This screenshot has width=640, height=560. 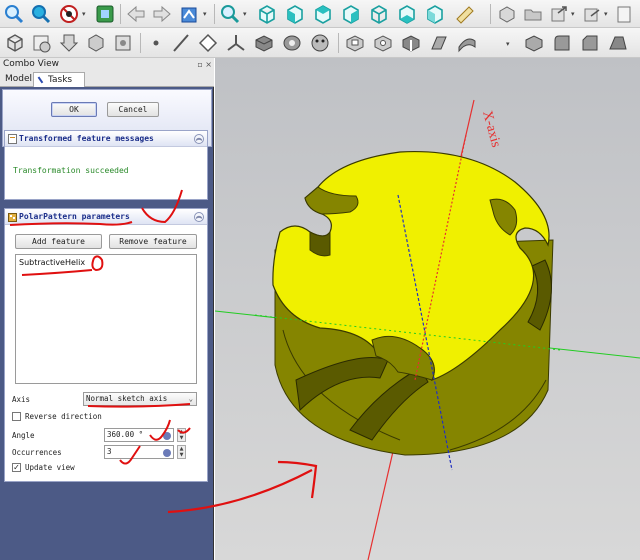 What do you see at coordinates (355, 43) in the screenshot?
I see `pocket-icon` at bounding box center [355, 43].